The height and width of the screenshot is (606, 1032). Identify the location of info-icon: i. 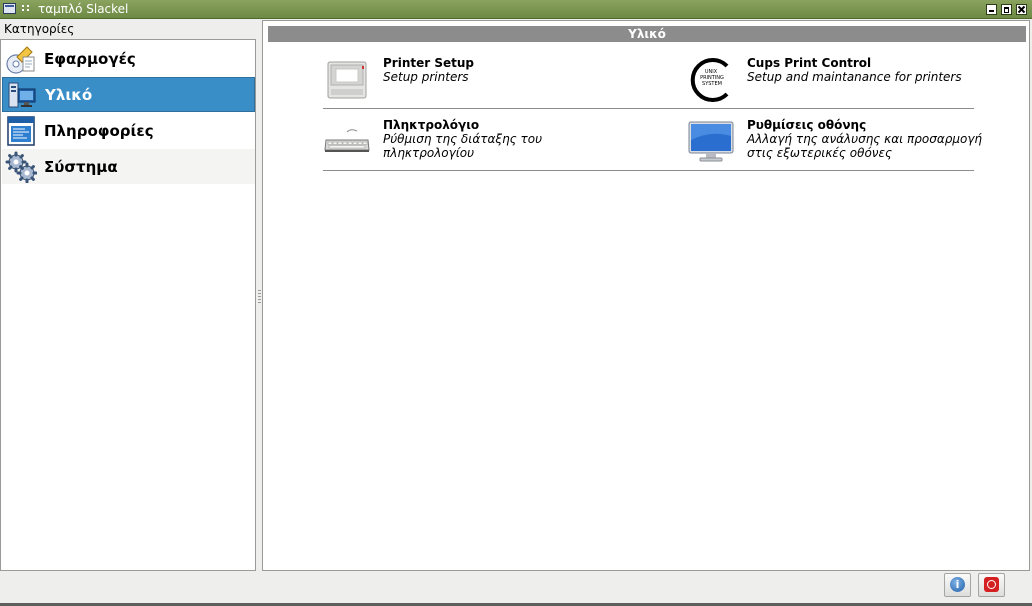
(957, 584).